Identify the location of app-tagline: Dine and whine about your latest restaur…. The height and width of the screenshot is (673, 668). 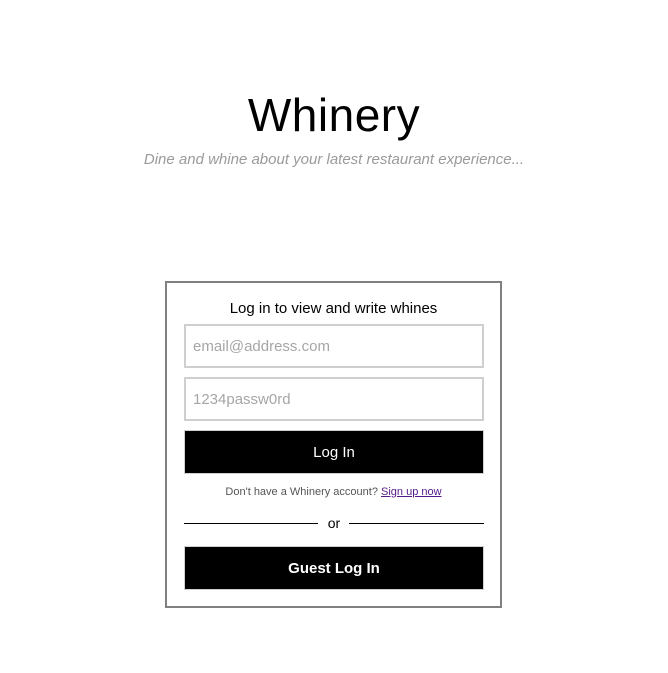
(334, 159).